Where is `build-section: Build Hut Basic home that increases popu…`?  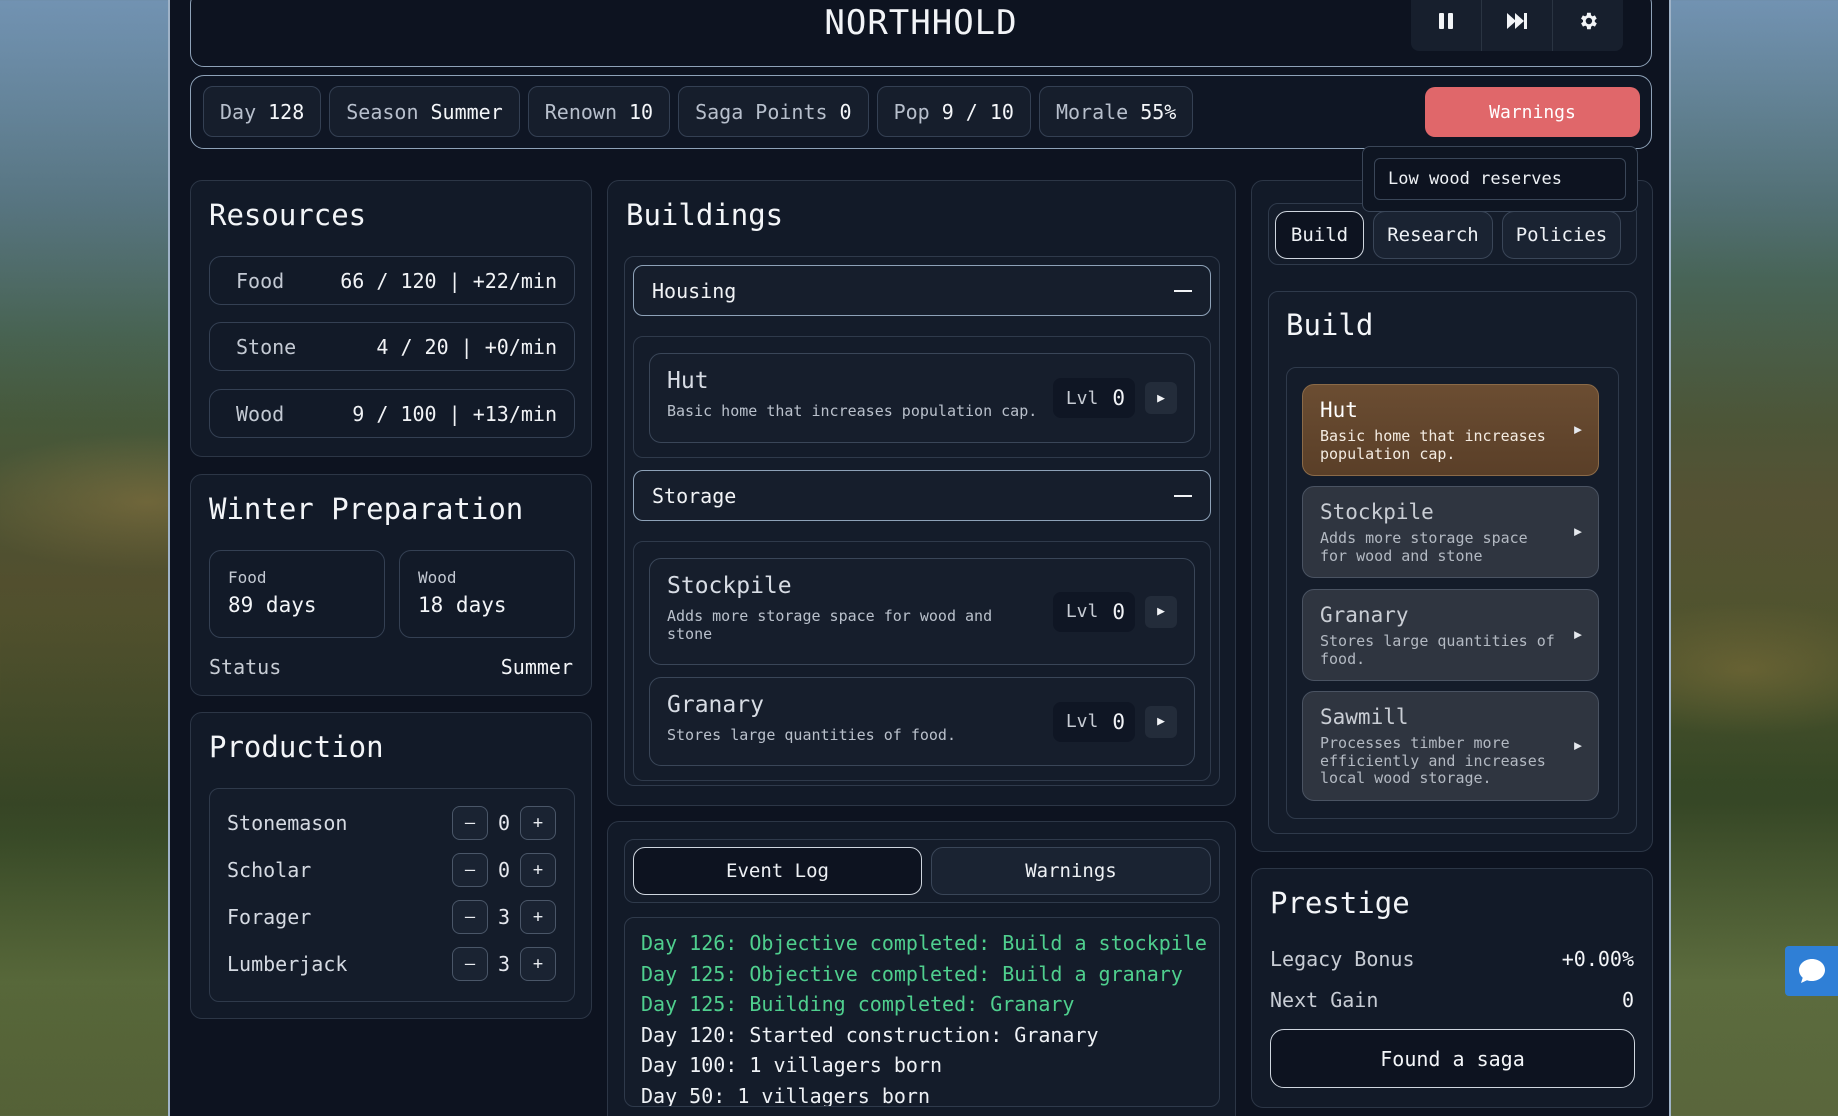
build-section: Build Hut Basic home that increases popu… is located at coordinates (1452, 562).